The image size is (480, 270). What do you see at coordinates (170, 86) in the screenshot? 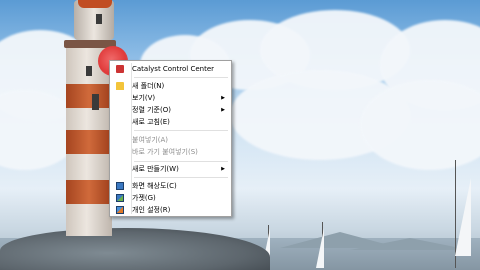
I see `menu-item-new-folder: 새 폴더(N)` at bounding box center [170, 86].